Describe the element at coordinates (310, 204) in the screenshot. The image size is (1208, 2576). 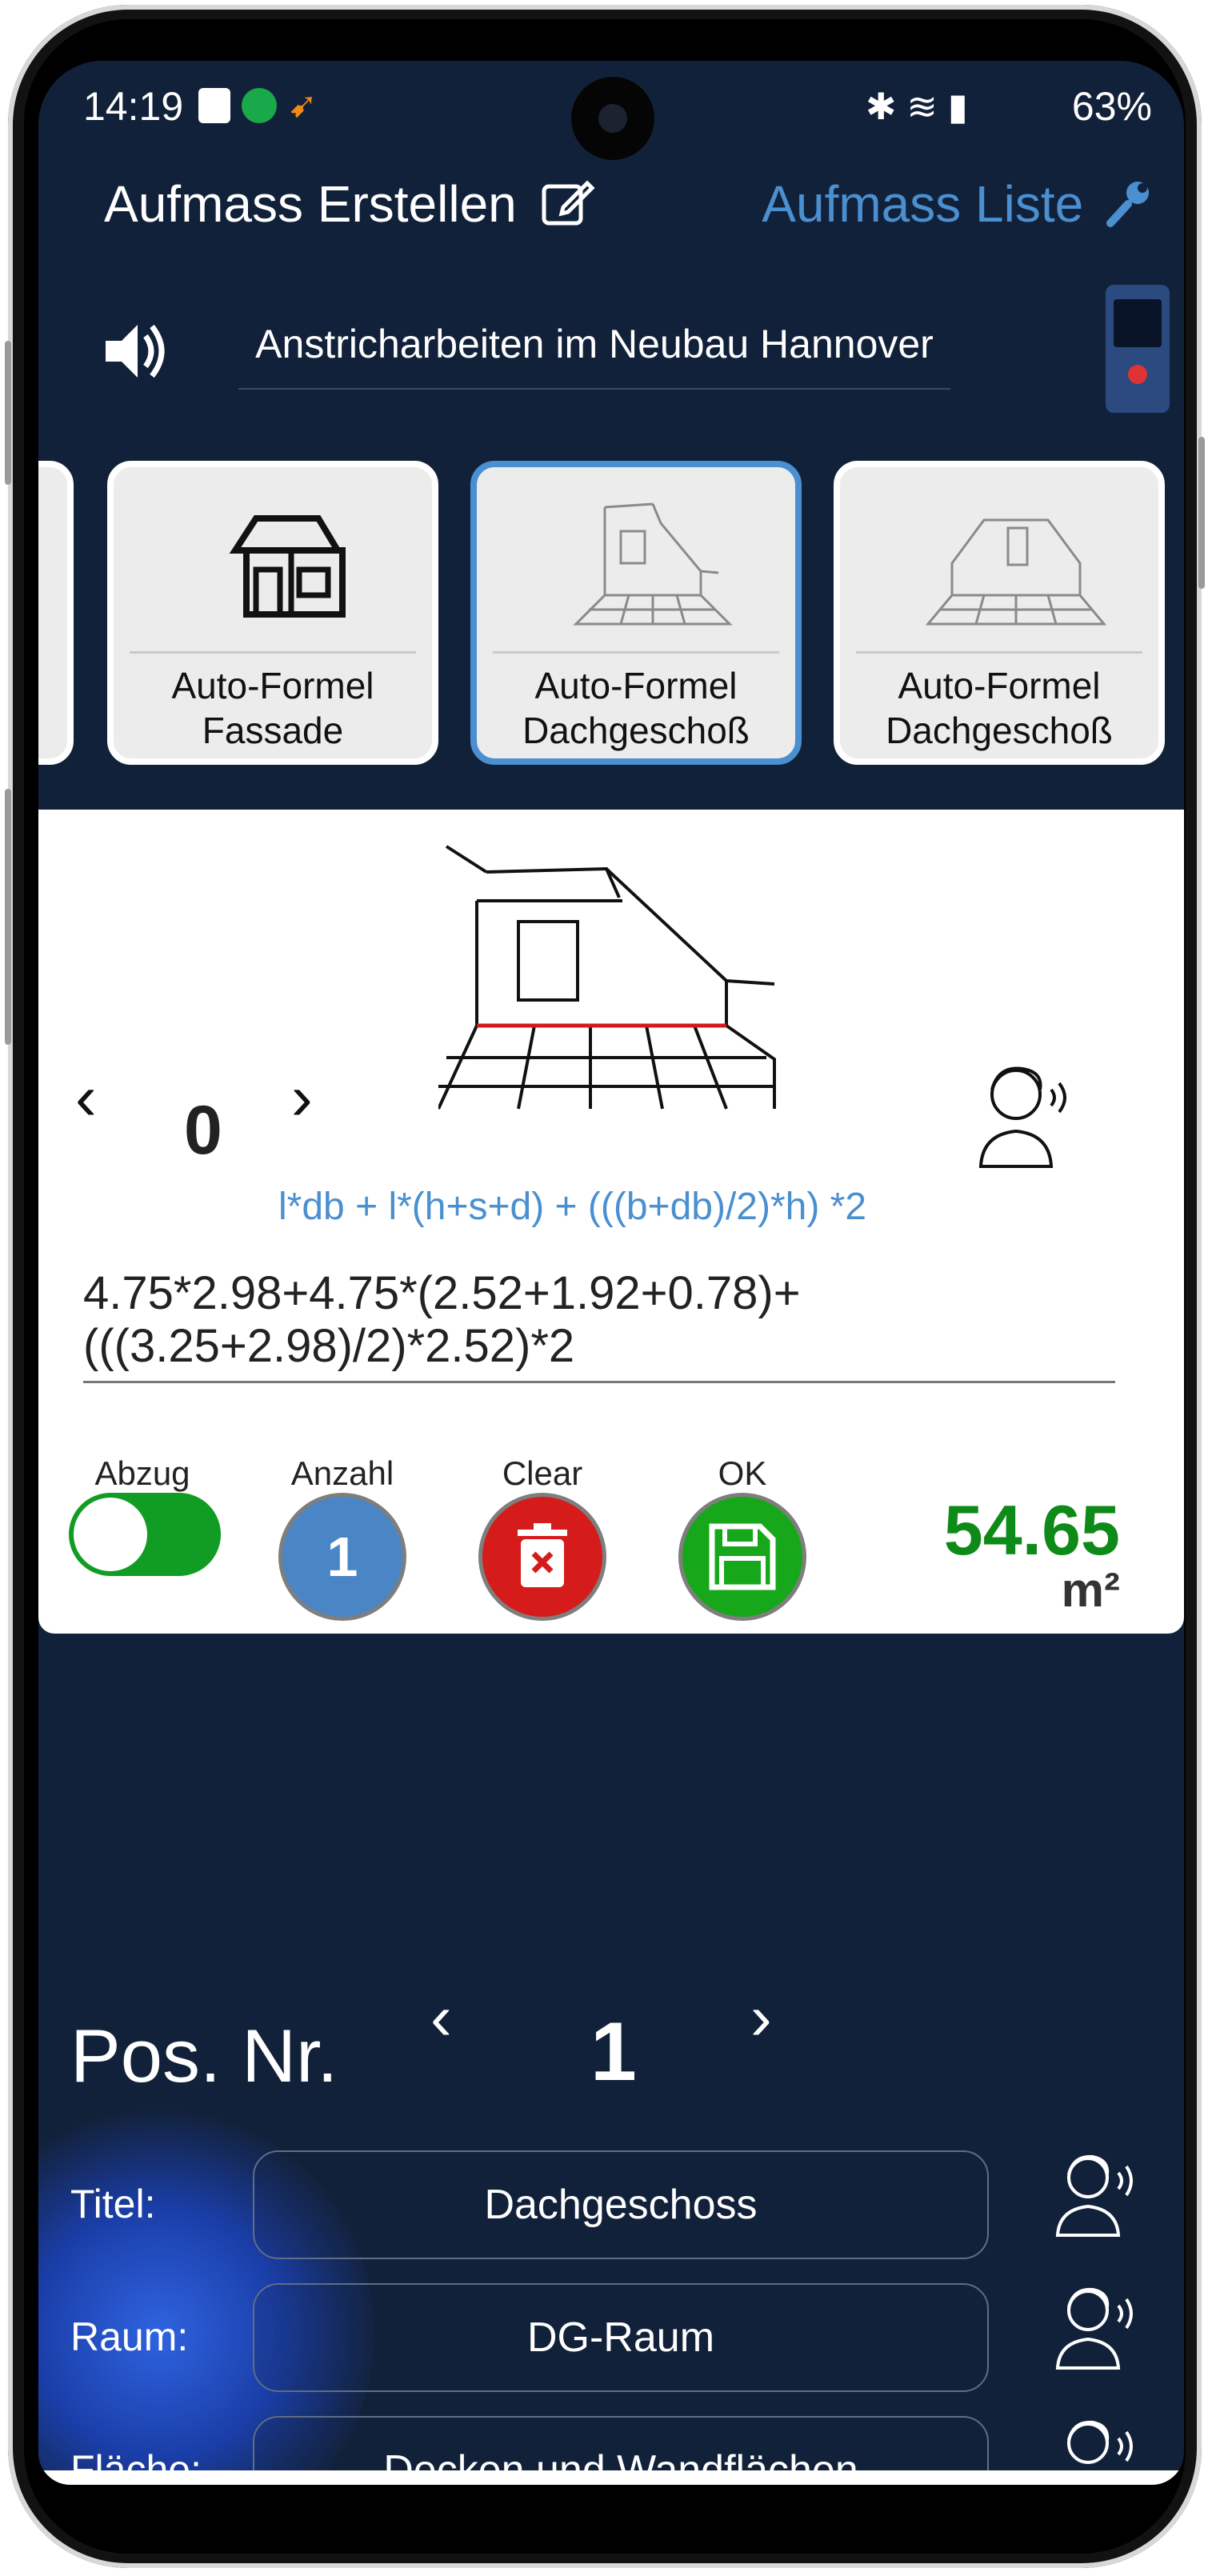
I see `create-measurement-label: Aufmass Erstellen` at that location.